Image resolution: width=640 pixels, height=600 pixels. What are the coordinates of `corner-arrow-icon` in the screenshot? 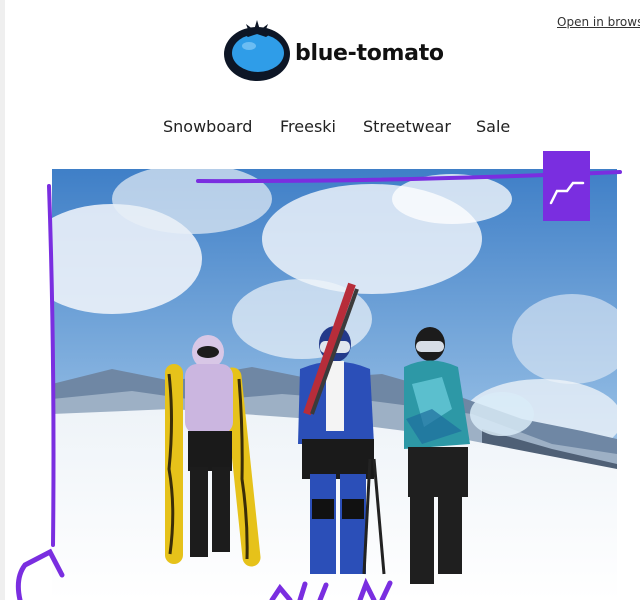 It's located at (567, 193).